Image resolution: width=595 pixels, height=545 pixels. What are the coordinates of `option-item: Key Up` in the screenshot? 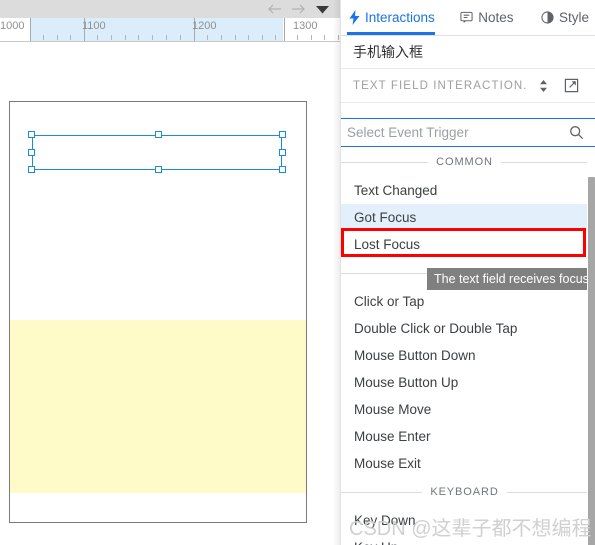 It's located at (468, 539).